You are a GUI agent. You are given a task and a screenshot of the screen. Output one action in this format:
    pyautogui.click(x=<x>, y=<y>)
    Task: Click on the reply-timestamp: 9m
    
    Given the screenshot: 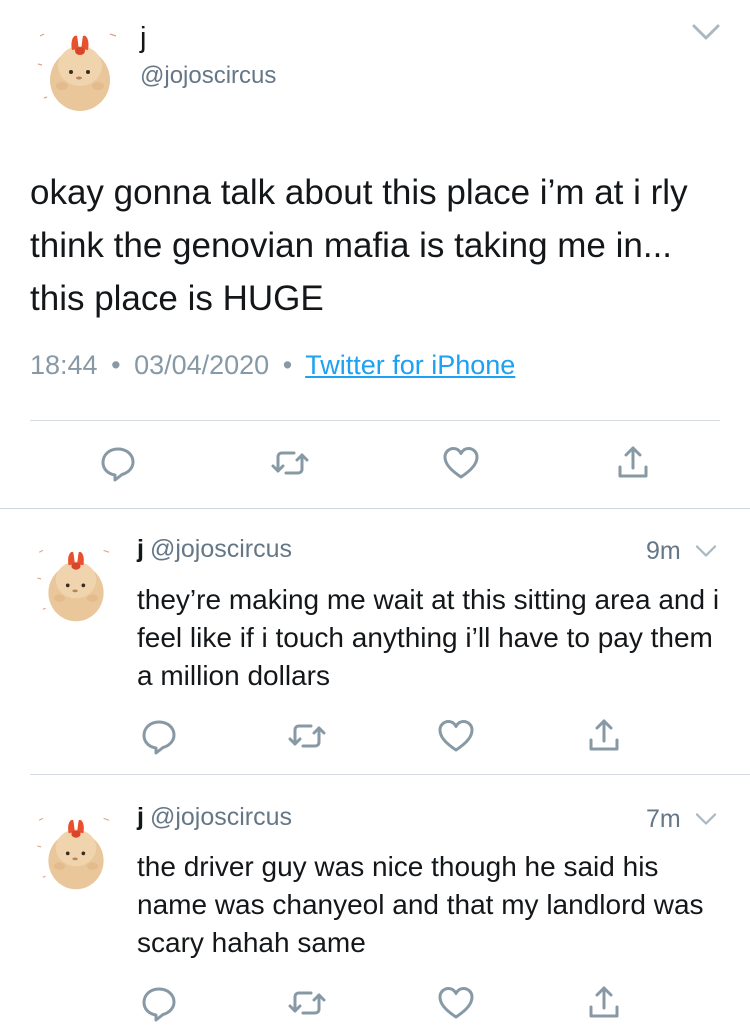 What is the action you would take?
    pyautogui.click(x=663, y=551)
    